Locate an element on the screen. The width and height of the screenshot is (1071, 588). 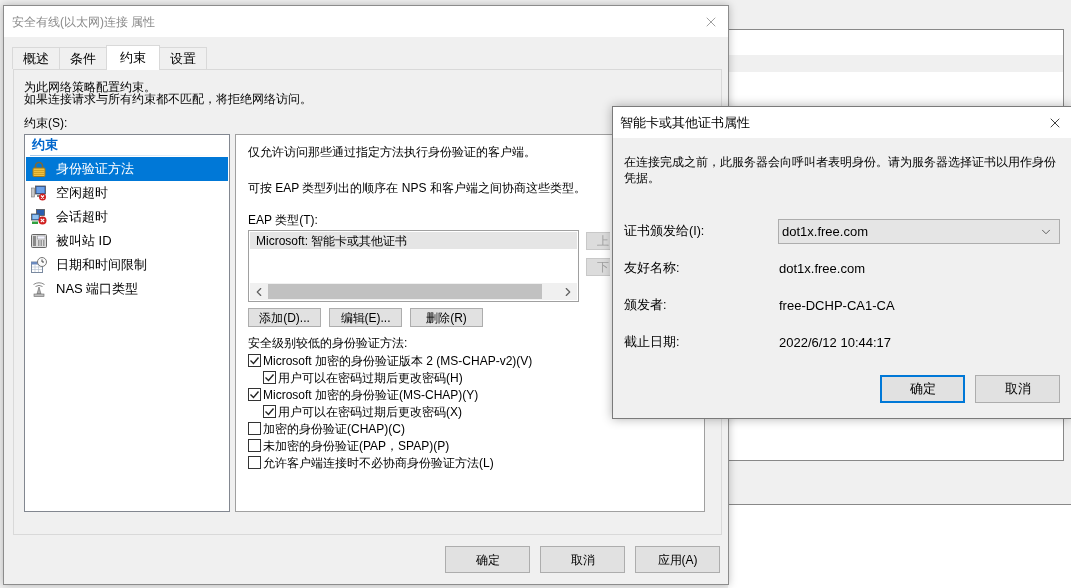
computer-error-icon is located at coordinates (39, 193).